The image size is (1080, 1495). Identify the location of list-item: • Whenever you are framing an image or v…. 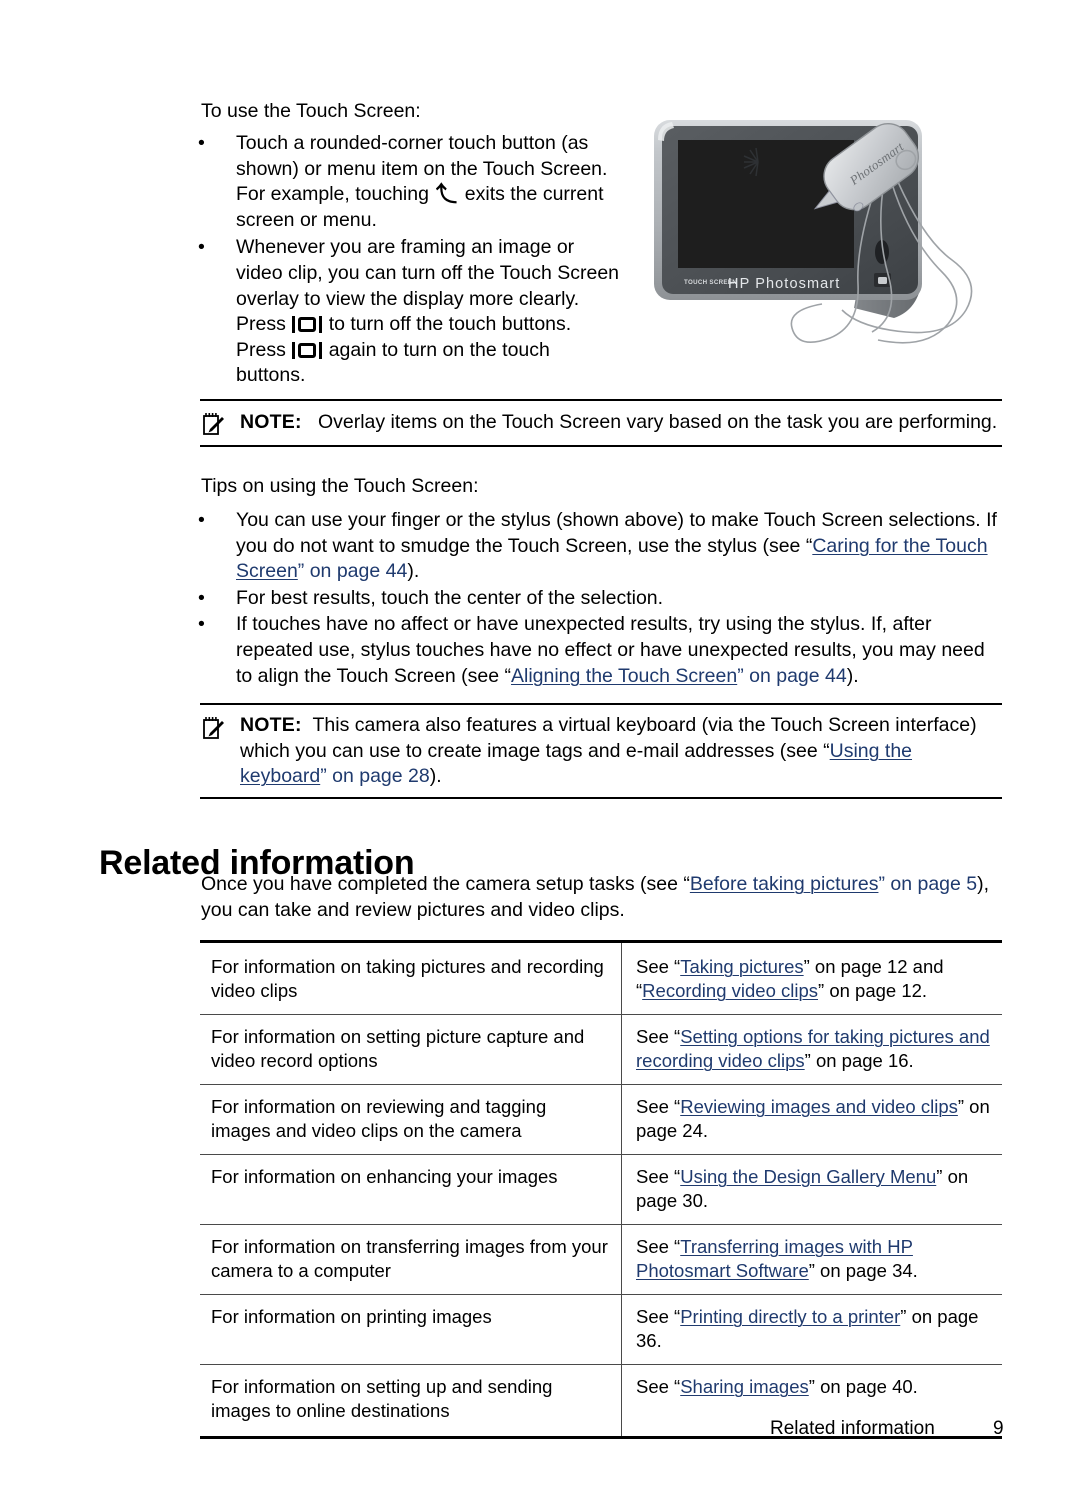
(406, 312).